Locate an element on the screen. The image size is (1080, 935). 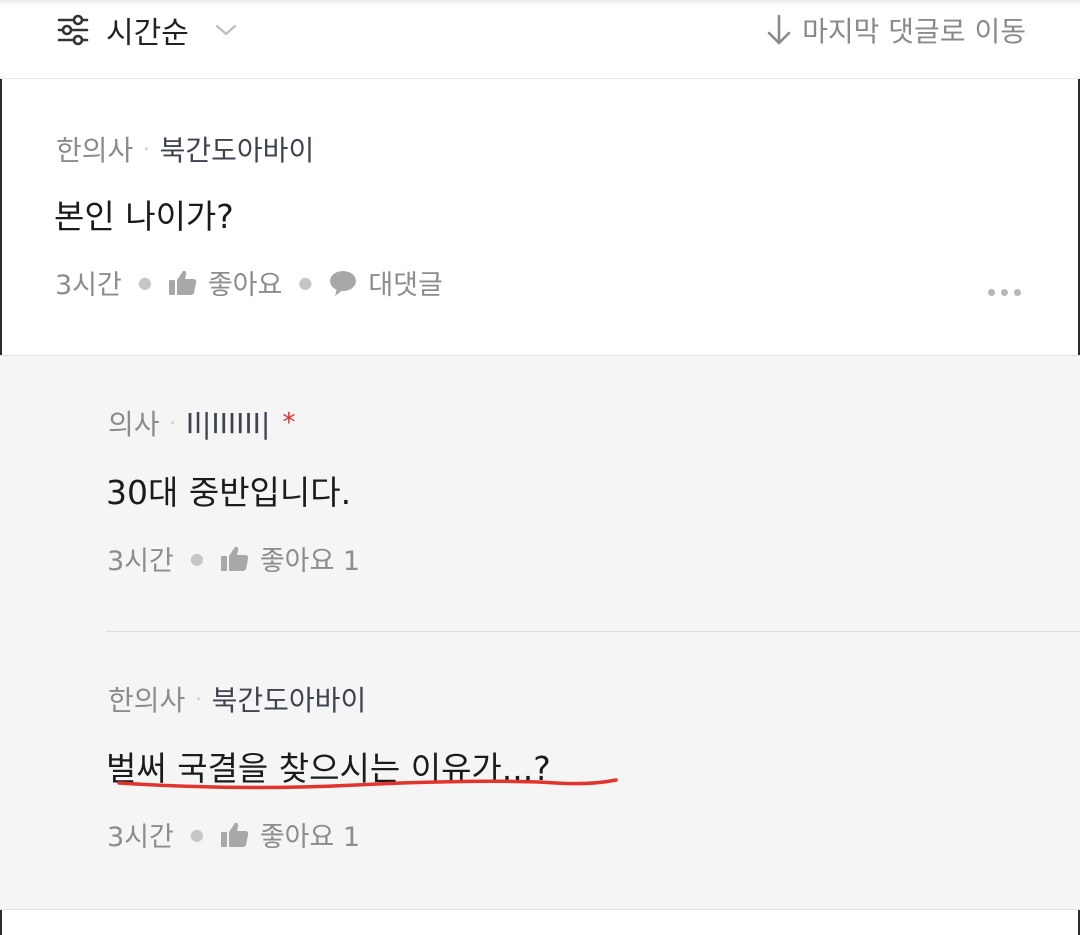
reply-button: 대댓글 is located at coordinates (385, 282).